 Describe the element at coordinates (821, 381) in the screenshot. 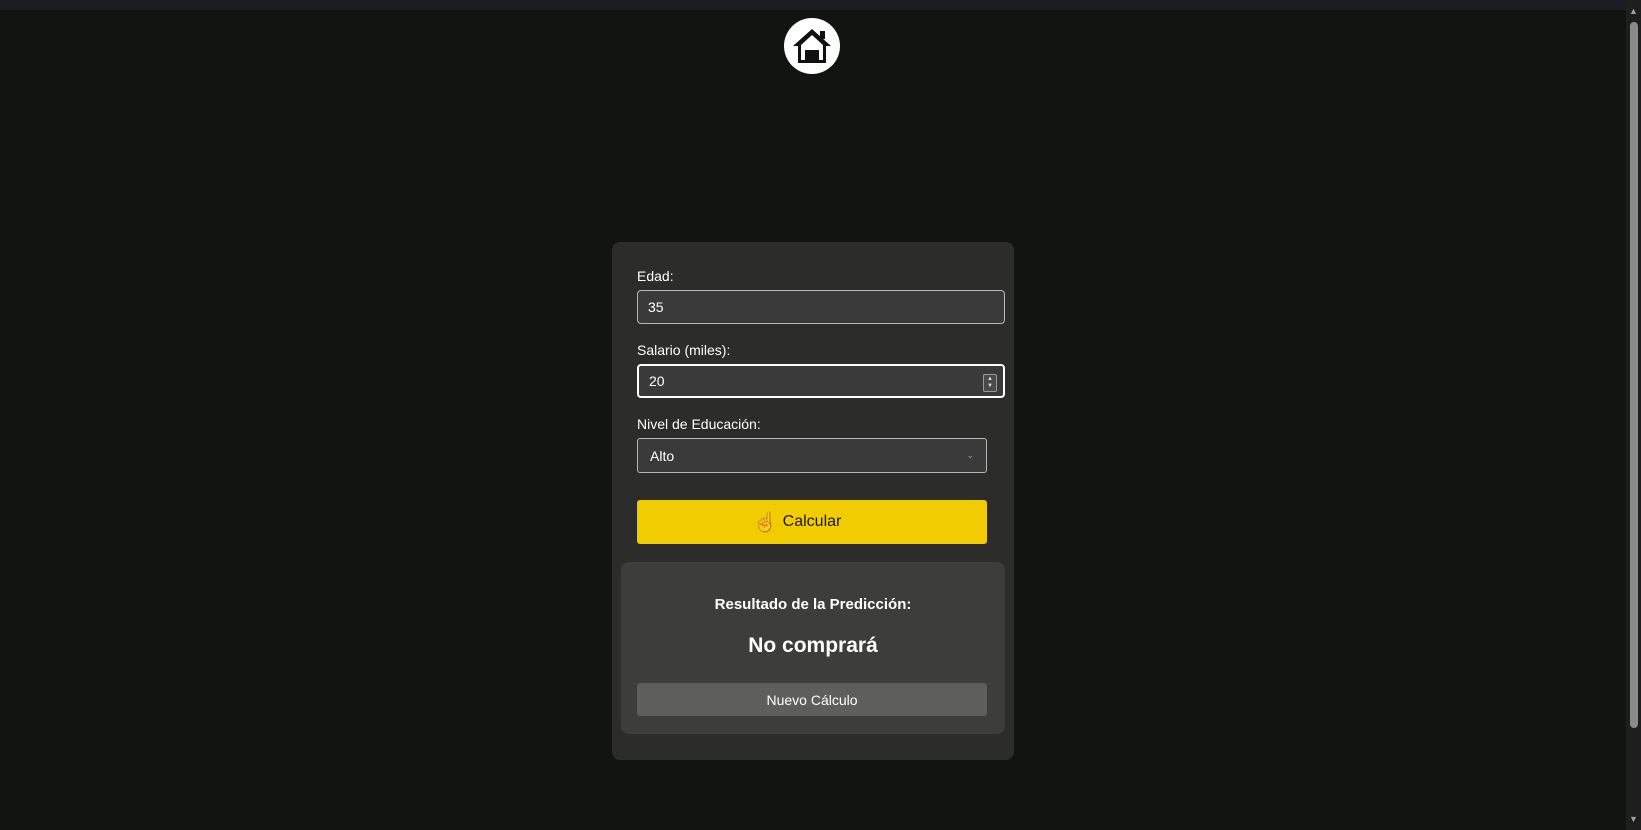

I see `salario-input: 20 ▲ ▼` at that location.